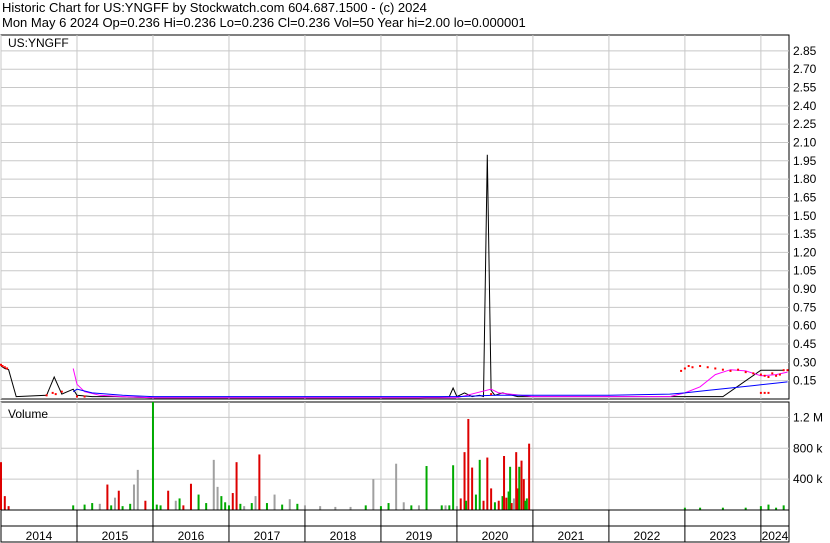 Image resolution: width=830 pixels, height=543 pixels. I want to click on volume-panel-title: Volume, so click(28, 414).